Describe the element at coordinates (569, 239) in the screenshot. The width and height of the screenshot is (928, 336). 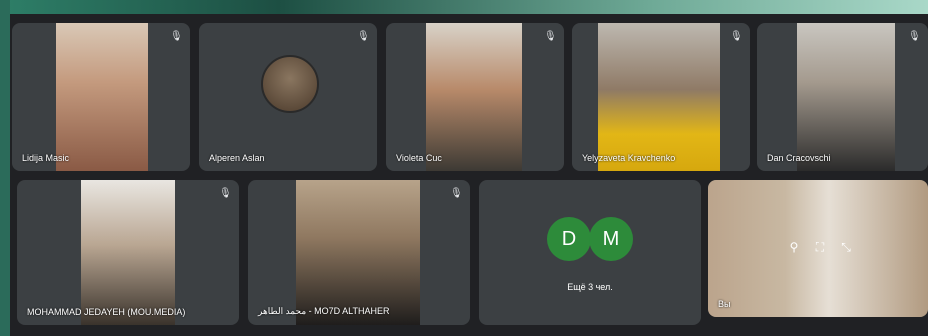
I see `avatar-d: D` at that location.